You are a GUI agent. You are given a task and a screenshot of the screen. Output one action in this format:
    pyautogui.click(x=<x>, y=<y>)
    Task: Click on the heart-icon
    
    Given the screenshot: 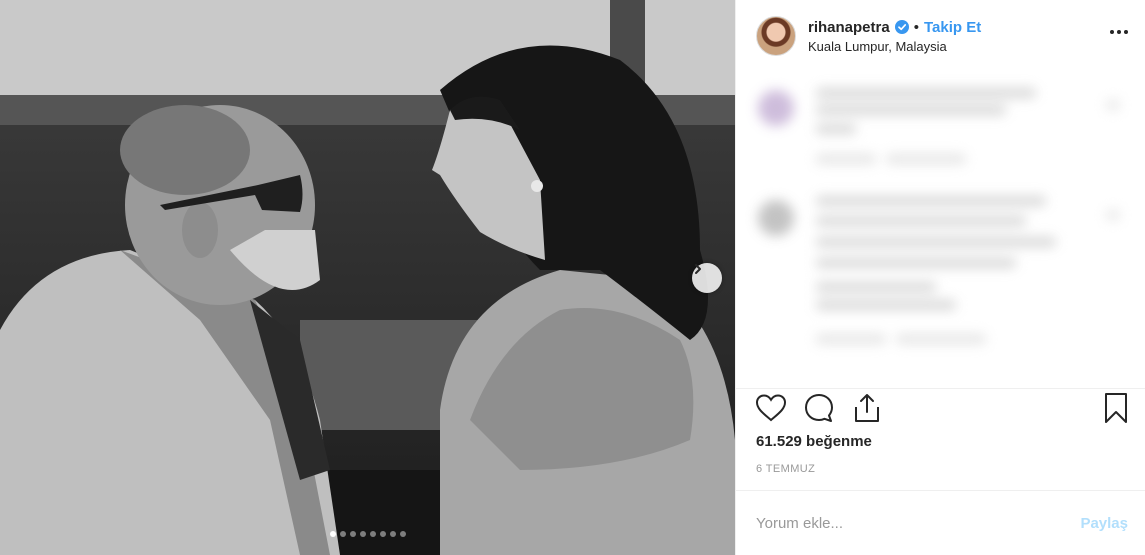 What is the action you would take?
    pyautogui.click(x=771, y=408)
    